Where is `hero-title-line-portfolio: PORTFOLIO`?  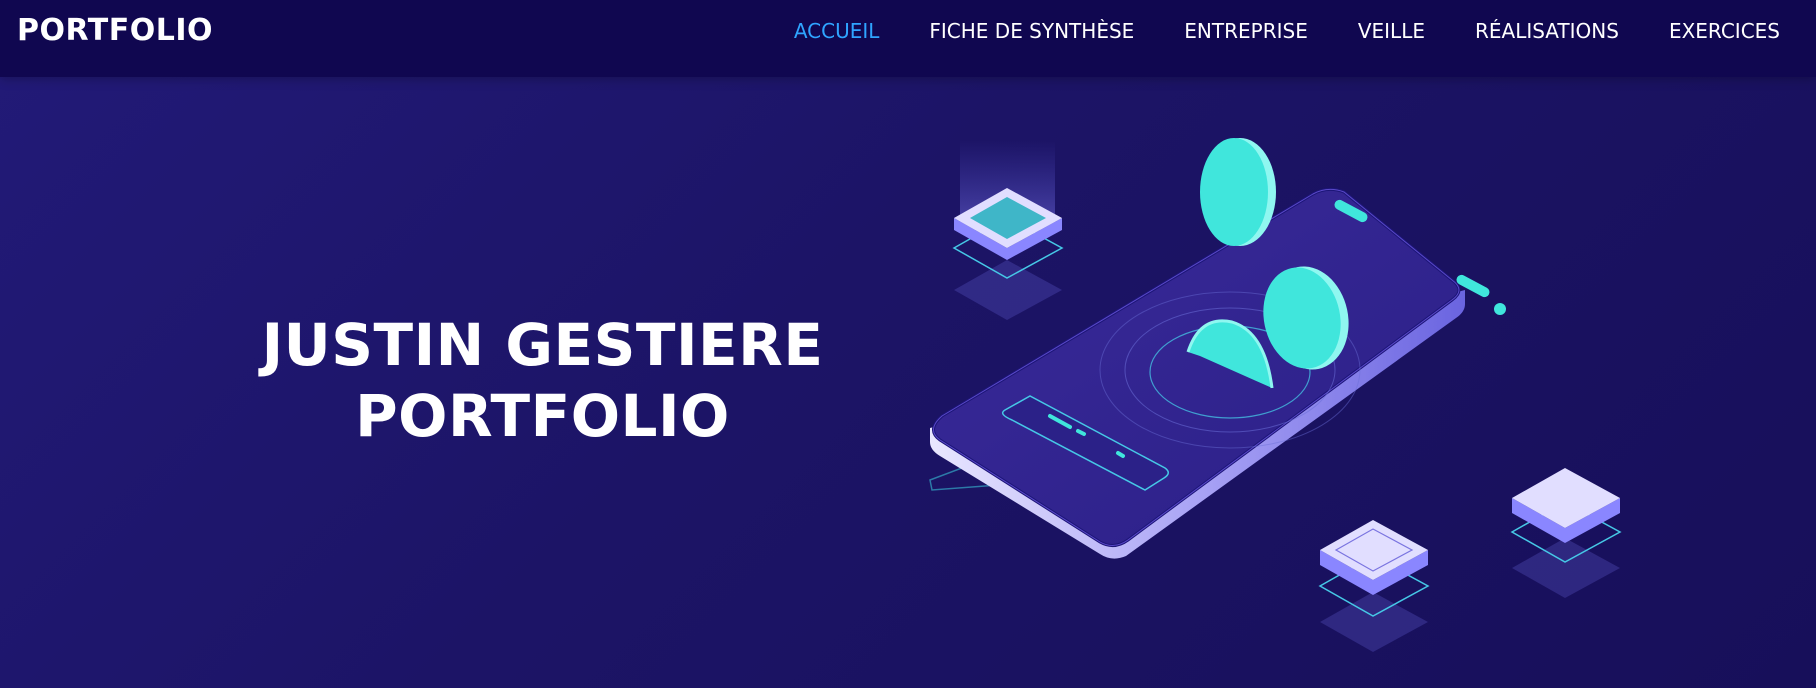 hero-title-line-portfolio: PORTFOLIO is located at coordinates (542, 416).